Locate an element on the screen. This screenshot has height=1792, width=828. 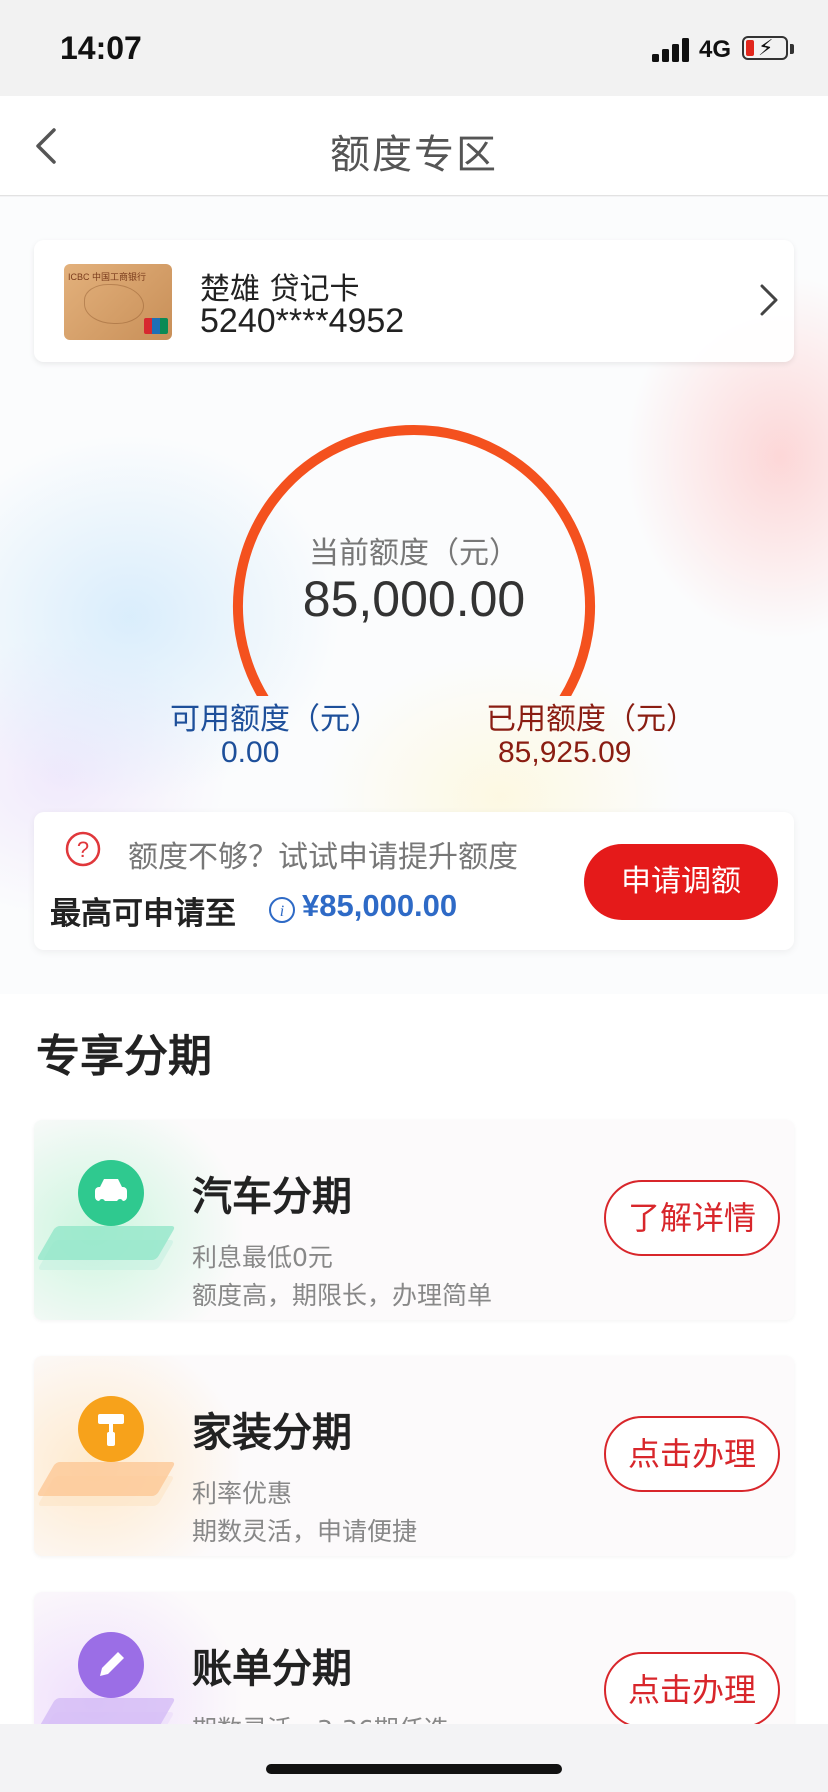
home-indicator is located at coordinates (414, 1769).